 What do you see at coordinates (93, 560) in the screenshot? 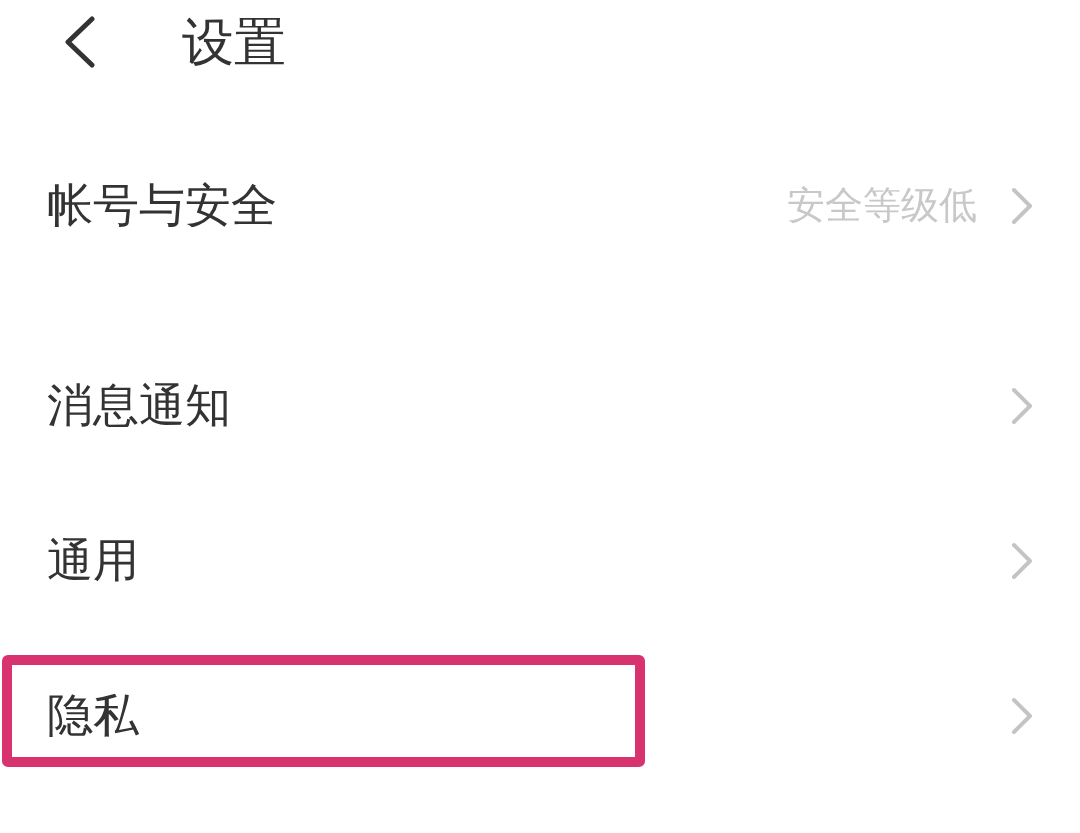
I see `setting-label: 通用` at bounding box center [93, 560].